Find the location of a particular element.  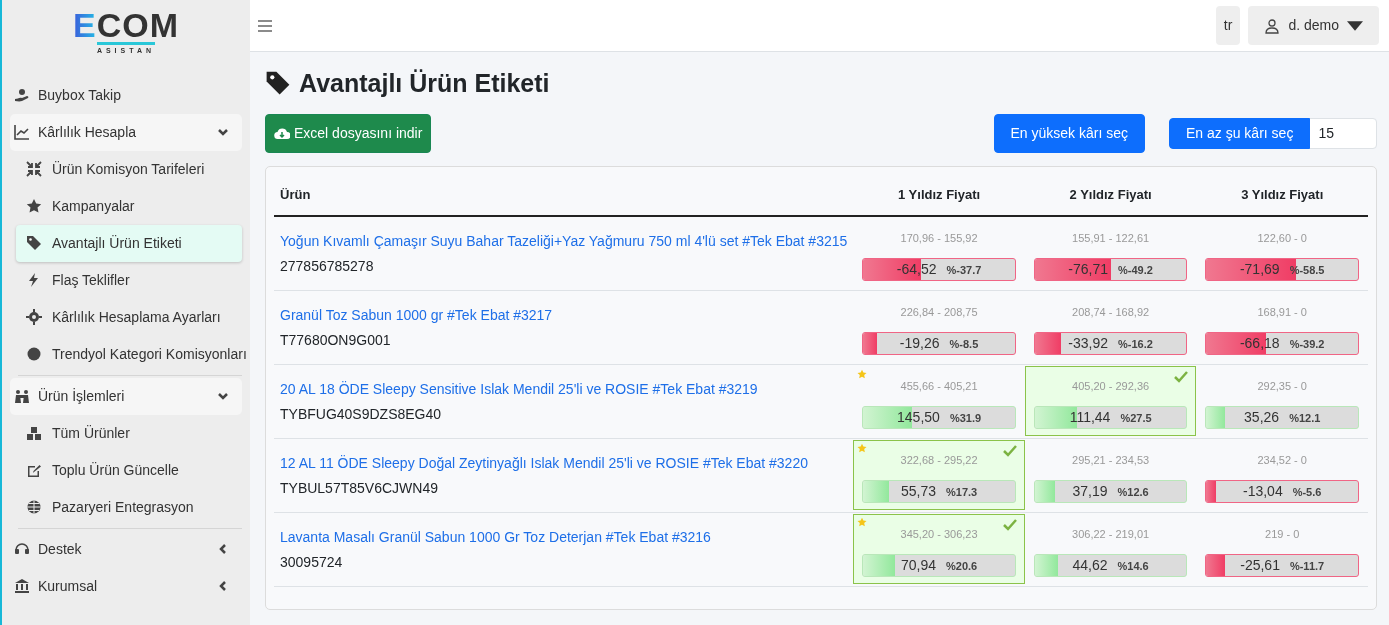

price-option: 345,20 - 306,23 70,94 %20.6 is located at coordinates (939, 549).